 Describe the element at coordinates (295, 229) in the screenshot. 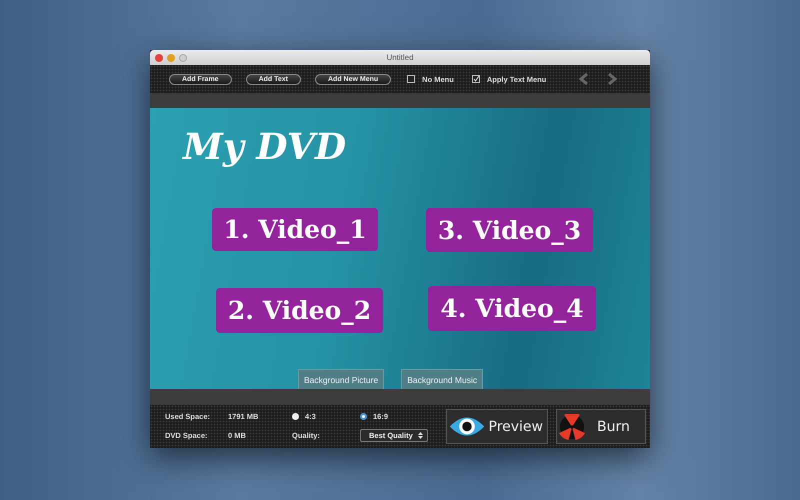

I see `menu-item: 1. Video_1` at that location.